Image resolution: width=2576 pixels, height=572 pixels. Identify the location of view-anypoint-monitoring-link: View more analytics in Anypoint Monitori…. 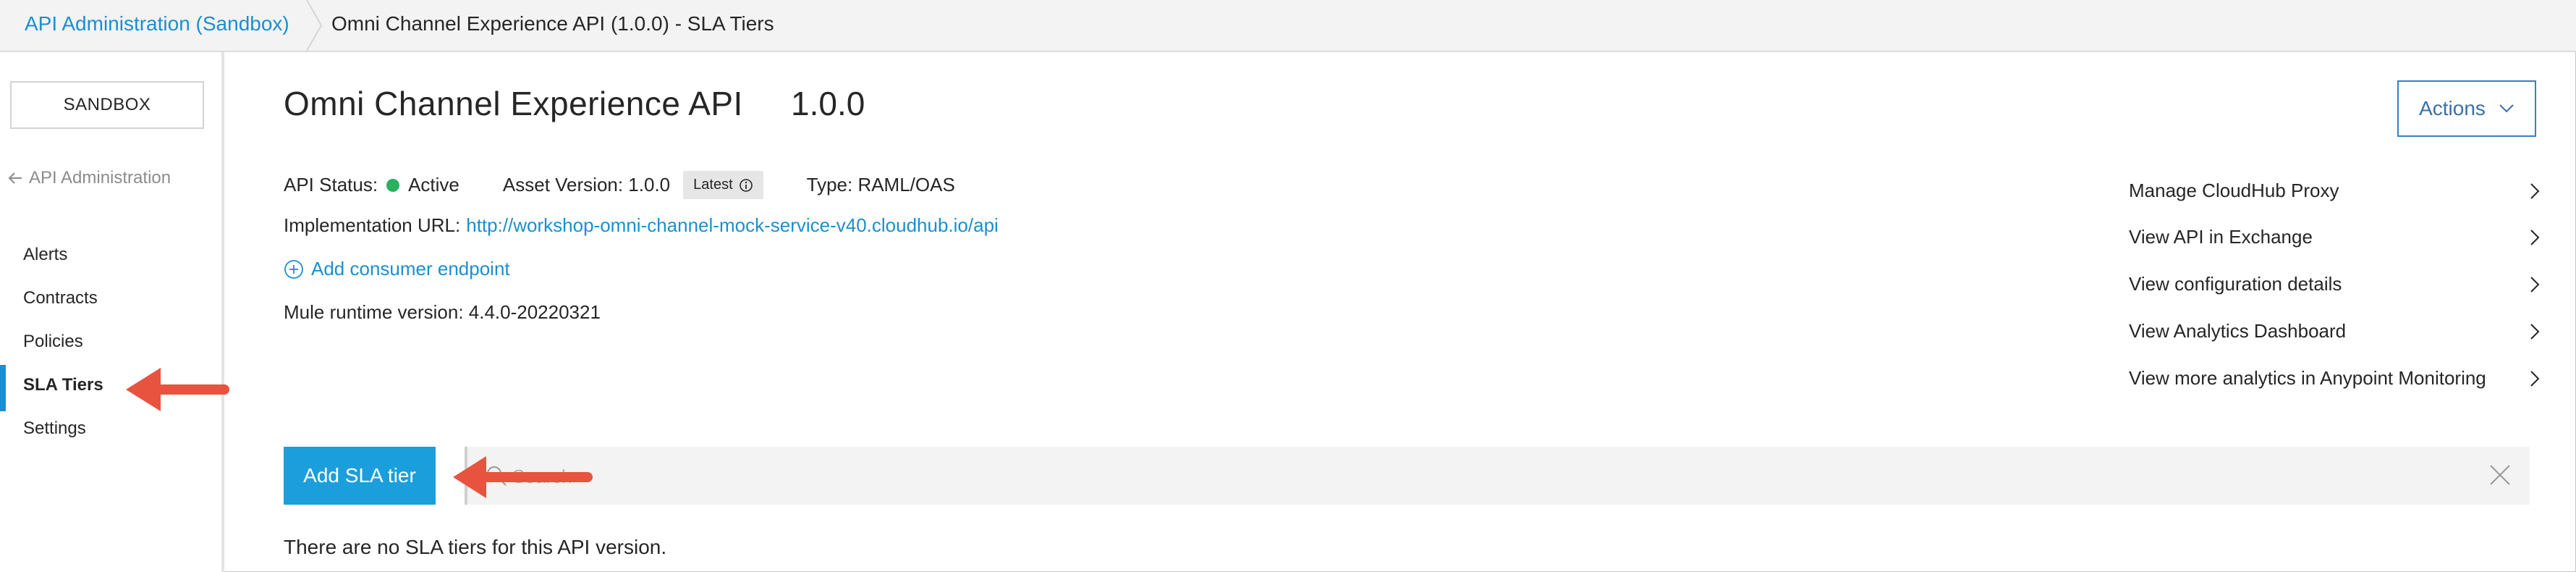
(2334, 378).